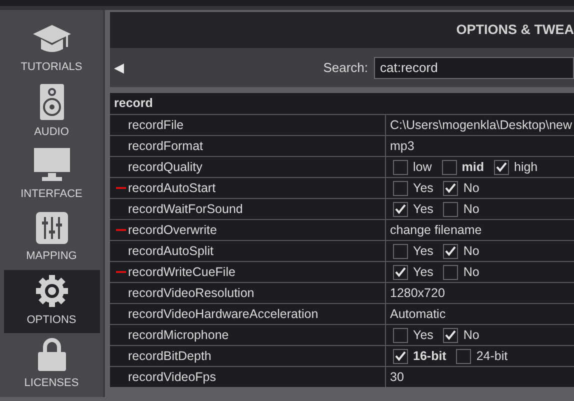  What do you see at coordinates (133, 103) in the screenshot?
I see `group-header: record` at bounding box center [133, 103].